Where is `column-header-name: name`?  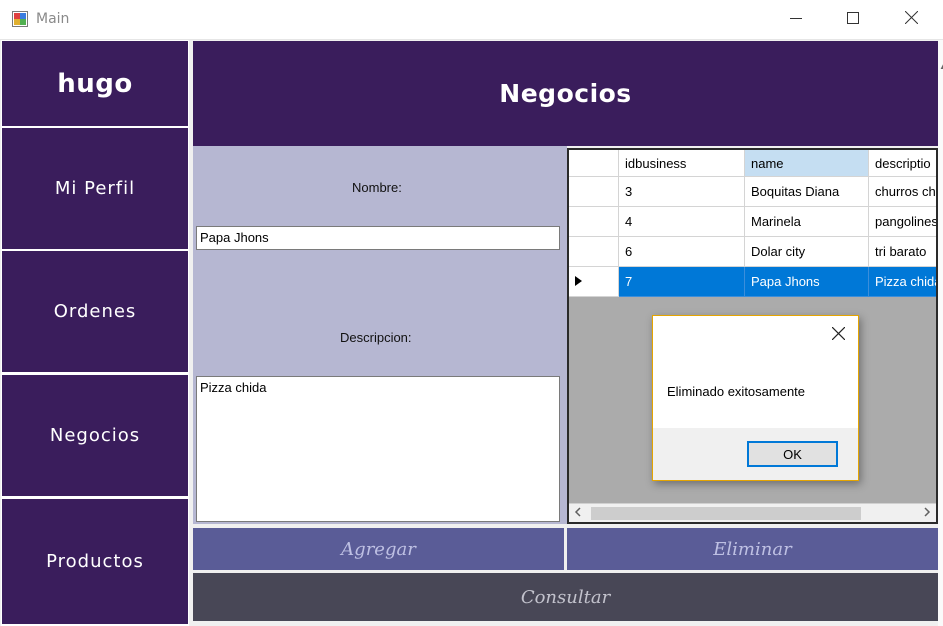
column-header-name: name is located at coordinates (807, 163).